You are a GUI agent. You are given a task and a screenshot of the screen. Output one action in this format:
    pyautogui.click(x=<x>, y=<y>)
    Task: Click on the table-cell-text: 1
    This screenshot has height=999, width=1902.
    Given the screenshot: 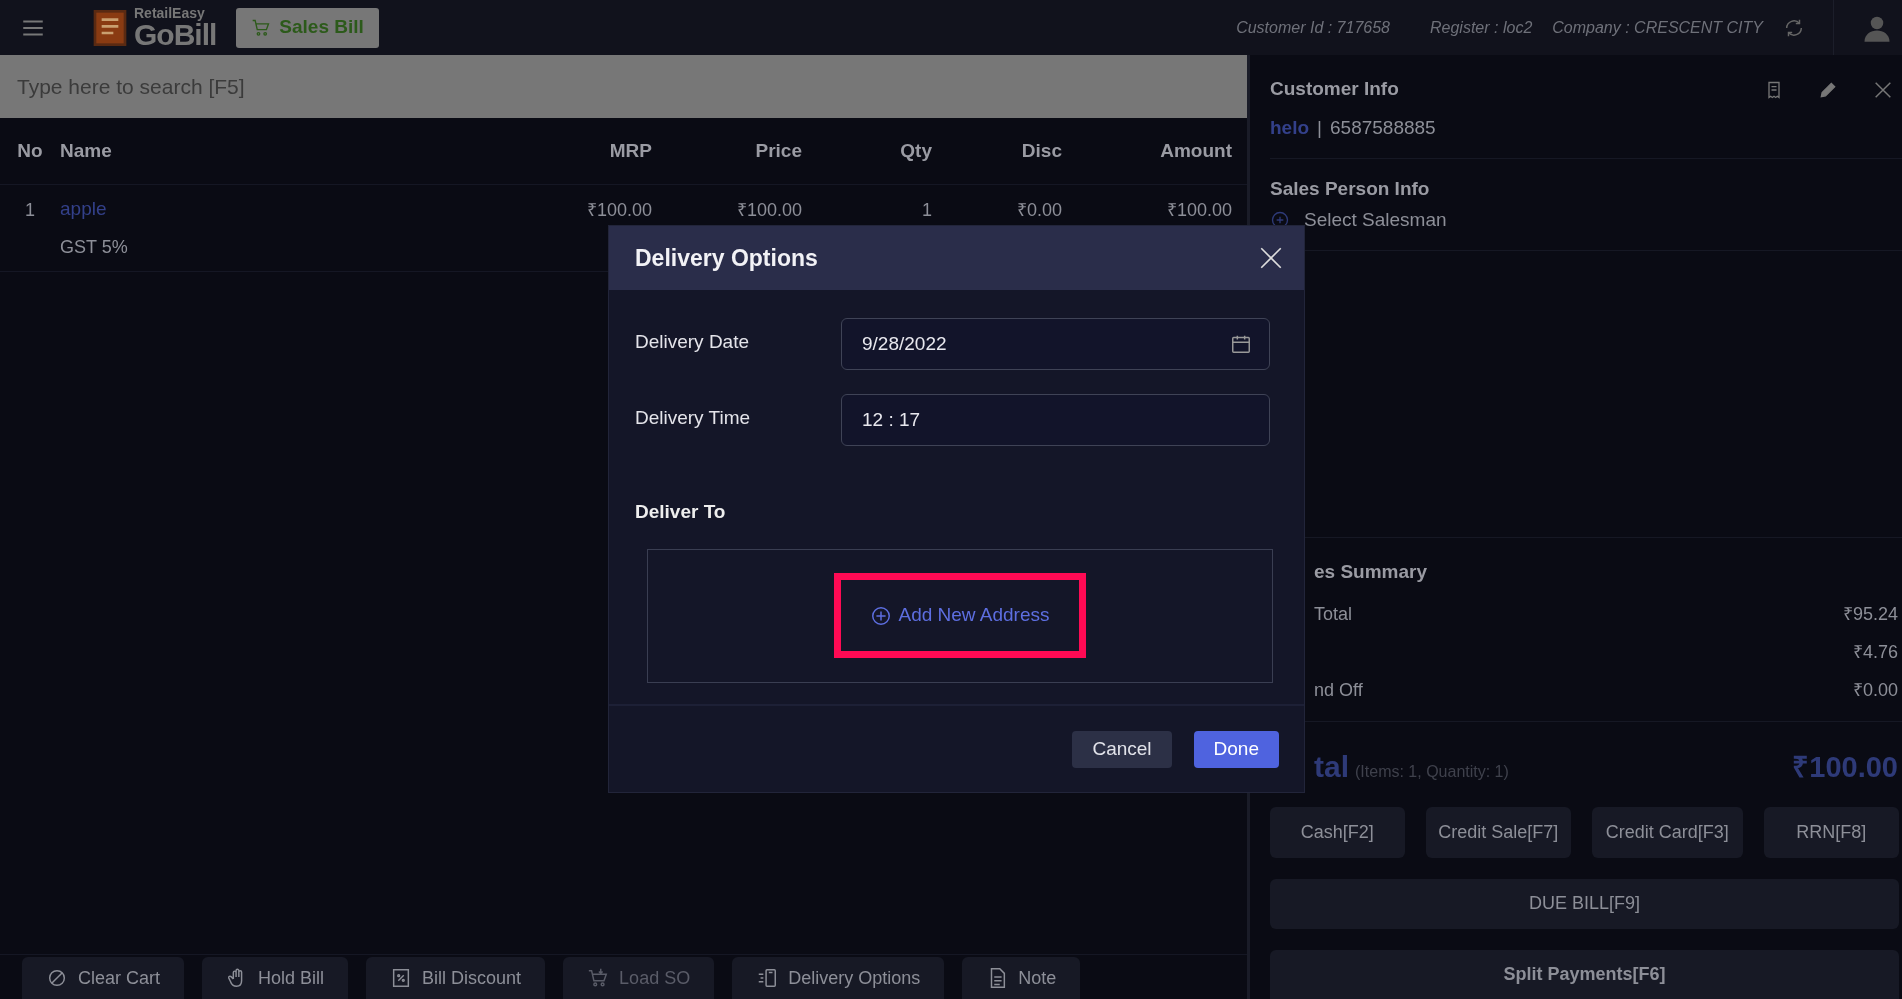 What is the action you would take?
    pyautogui.click(x=926, y=210)
    